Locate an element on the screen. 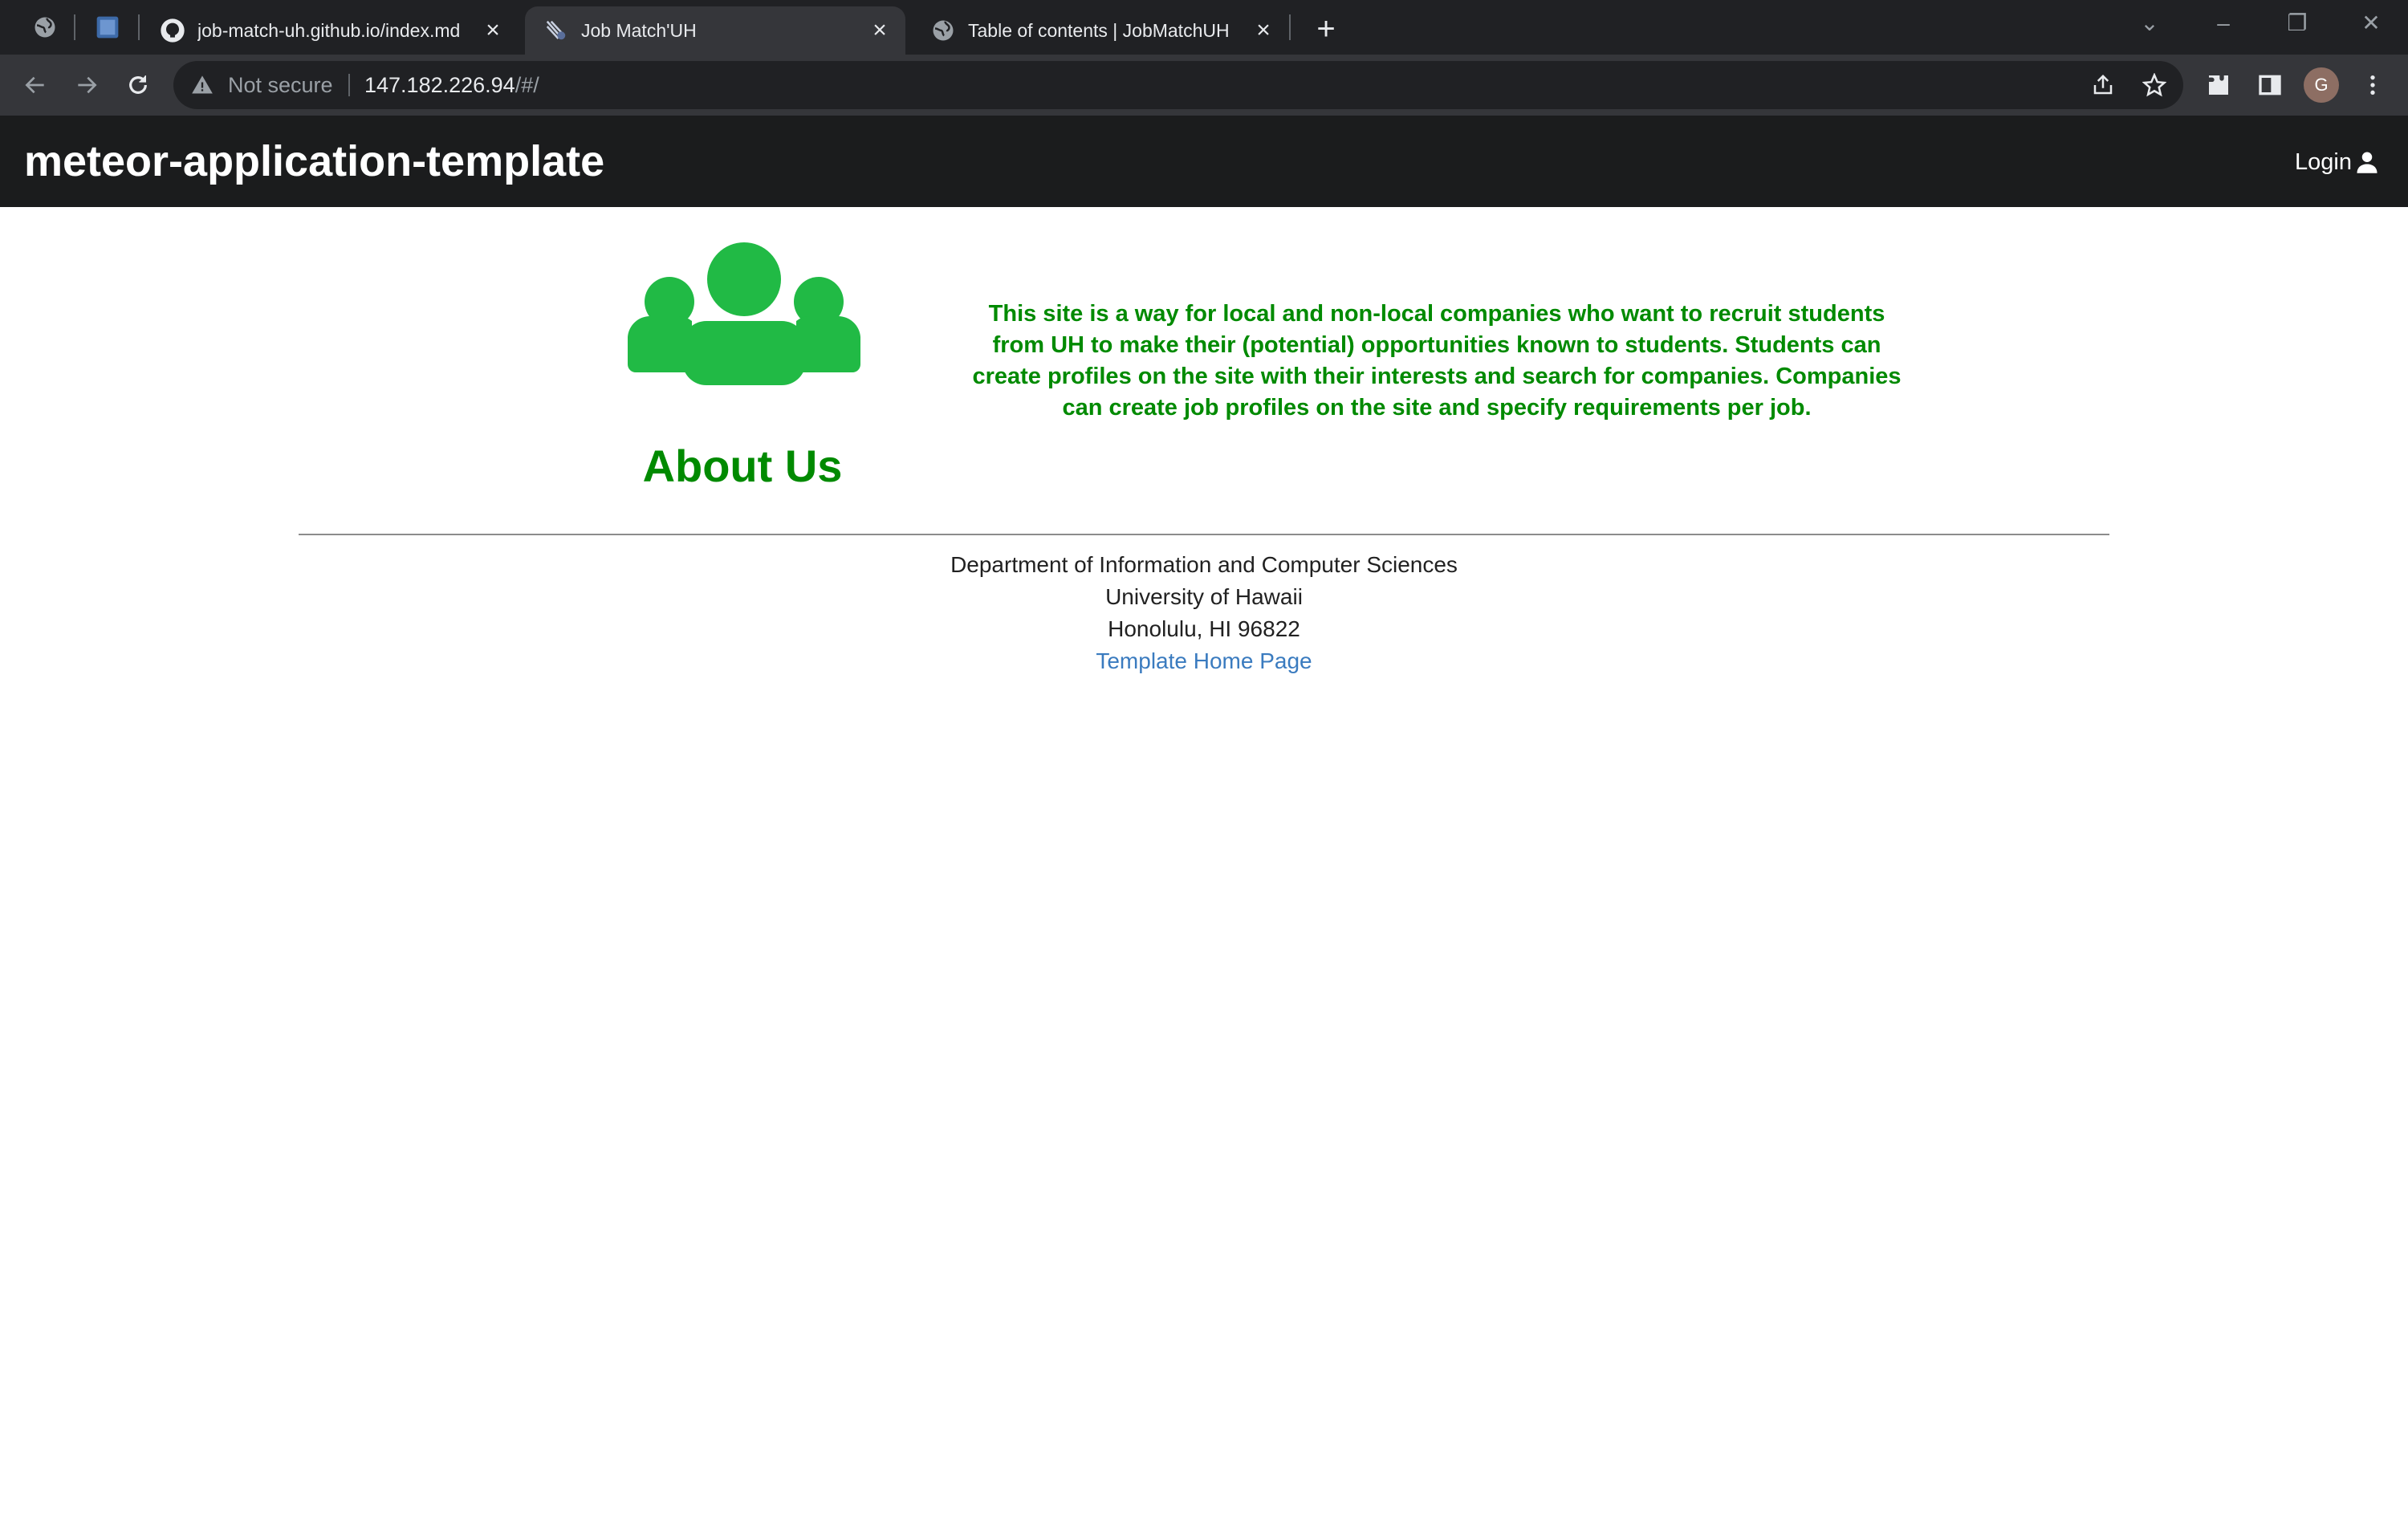 The image size is (2408, 1528). footer-university: University of Hawaii is located at coordinates (1204, 597).